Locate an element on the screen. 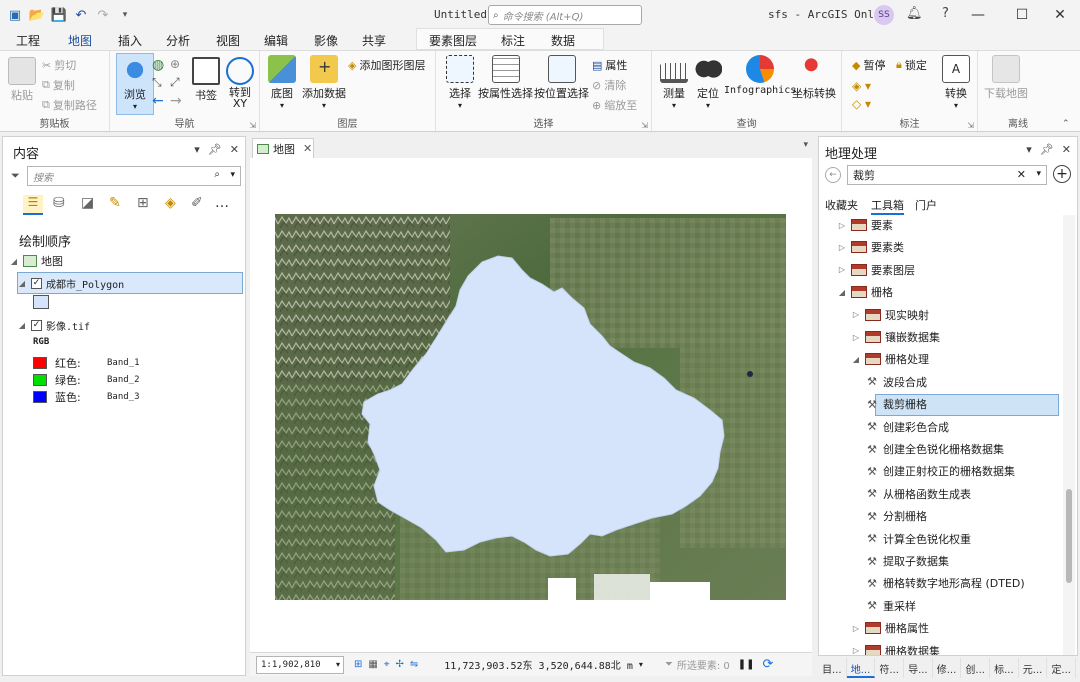 The width and height of the screenshot is (1080, 682). minimize-button: — is located at coordinates (978, 15).